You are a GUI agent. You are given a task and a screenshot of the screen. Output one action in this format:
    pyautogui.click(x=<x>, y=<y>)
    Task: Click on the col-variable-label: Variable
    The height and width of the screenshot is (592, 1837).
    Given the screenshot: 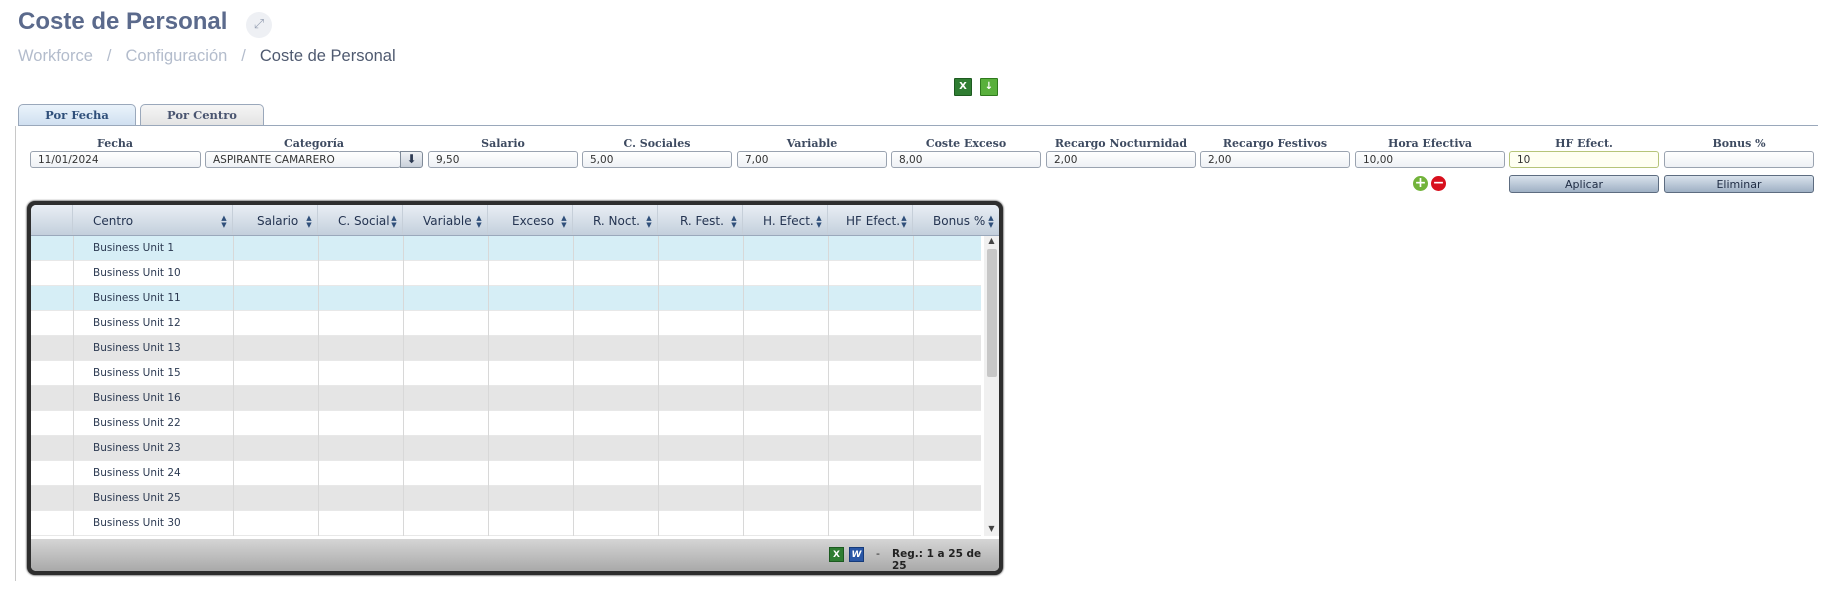 What is the action you would take?
    pyautogui.click(x=447, y=221)
    